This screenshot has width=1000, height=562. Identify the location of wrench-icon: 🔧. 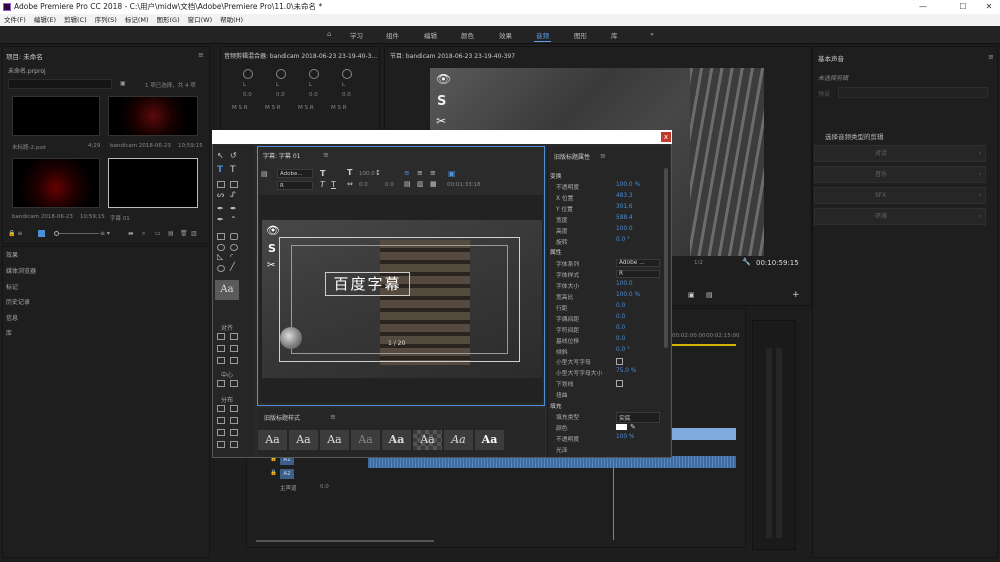
(746, 262).